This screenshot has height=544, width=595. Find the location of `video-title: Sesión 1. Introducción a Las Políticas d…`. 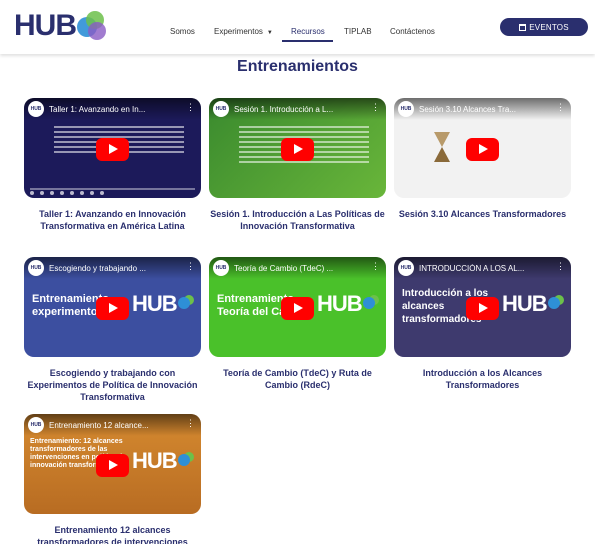

video-title: Sesión 1. Introducción a Las Políticas d… is located at coordinates (297, 220).